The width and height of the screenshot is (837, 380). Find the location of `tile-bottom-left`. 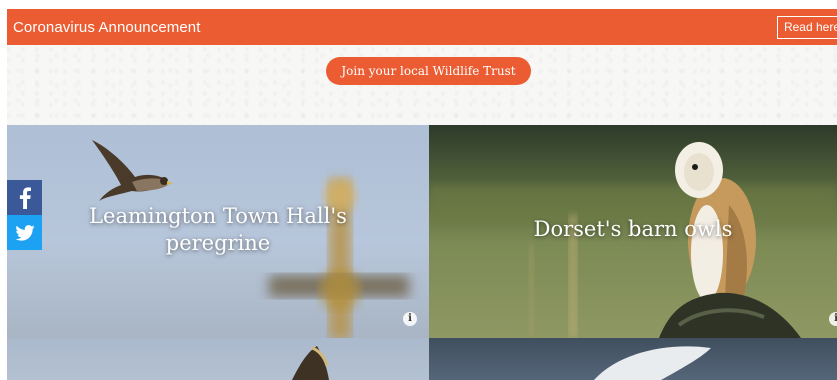

tile-bottom-left is located at coordinates (218, 359).